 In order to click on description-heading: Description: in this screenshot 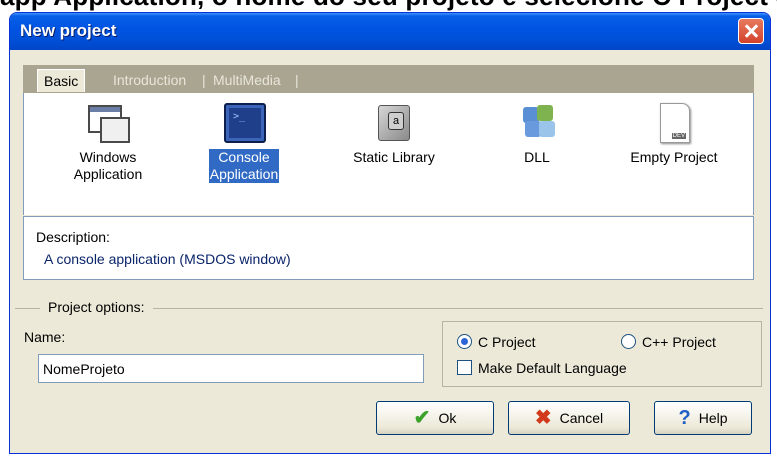, I will do `click(73, 237)`.